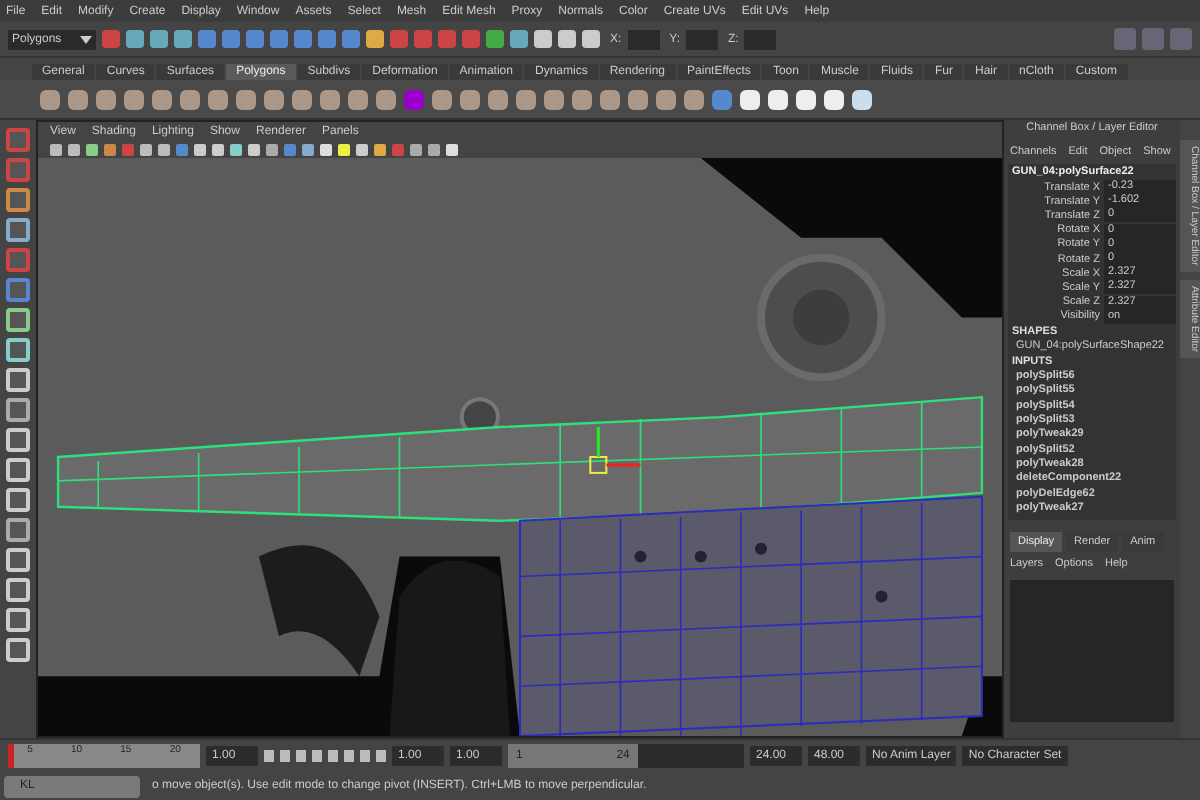 The height and width of the screenshot is (800, 1200). What do you see at coordinates (86, 39) in the screenshot?
I see `caret-icon` at bounding box center [86, 39].